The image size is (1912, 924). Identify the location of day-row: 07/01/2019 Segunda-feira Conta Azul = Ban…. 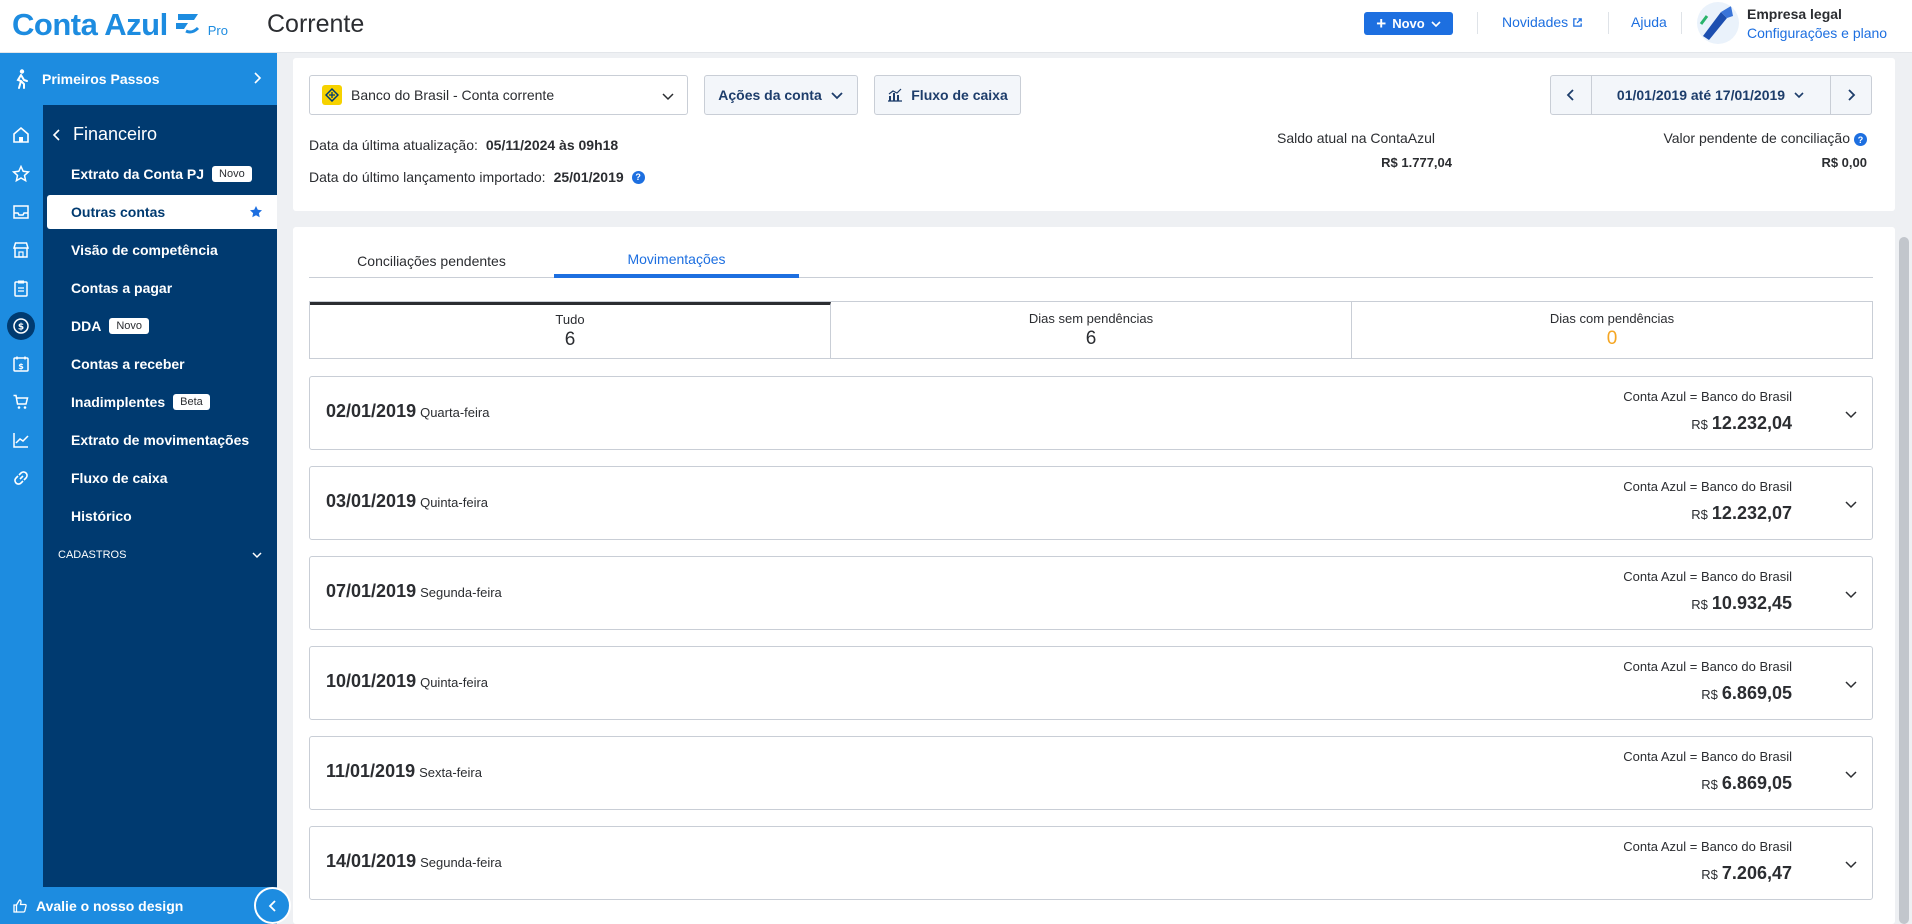
(1091, 593).